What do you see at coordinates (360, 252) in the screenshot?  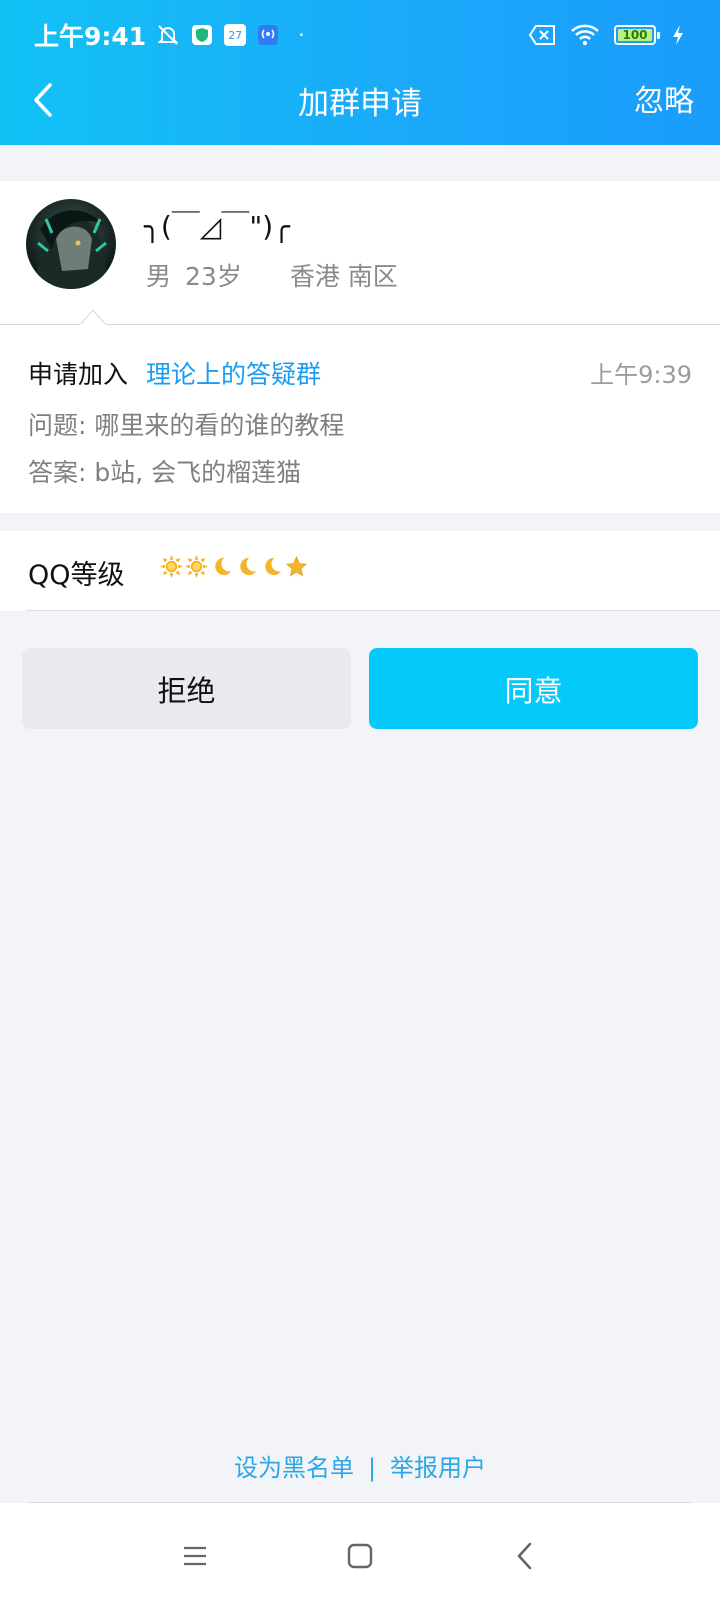 I see `applicant-profile-card: ╮(￣◿￣")╭ 男 23岁 香港 南区` at bounding box center [360, 252].